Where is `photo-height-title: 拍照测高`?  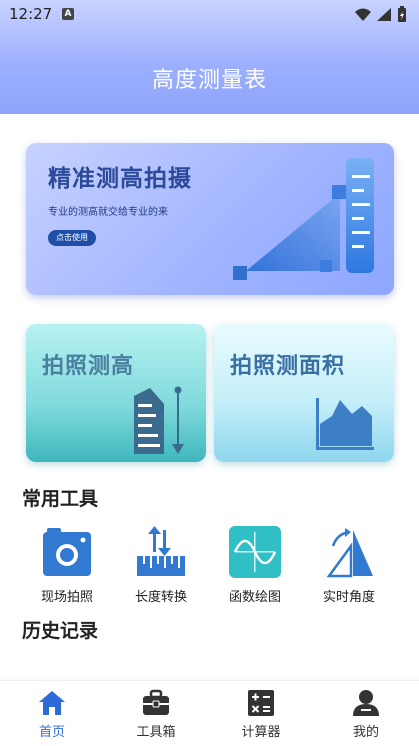 photo-height-title: 拍照测高 is located at coordinates (88, 366).